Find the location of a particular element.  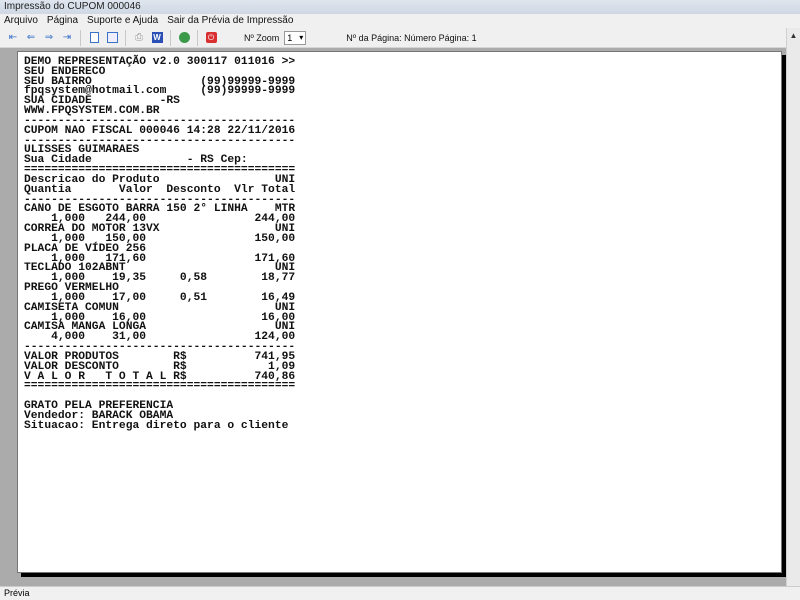

menu-sair-previa: Sair da Prévia de Impressão is located at coordinates (230, 21).